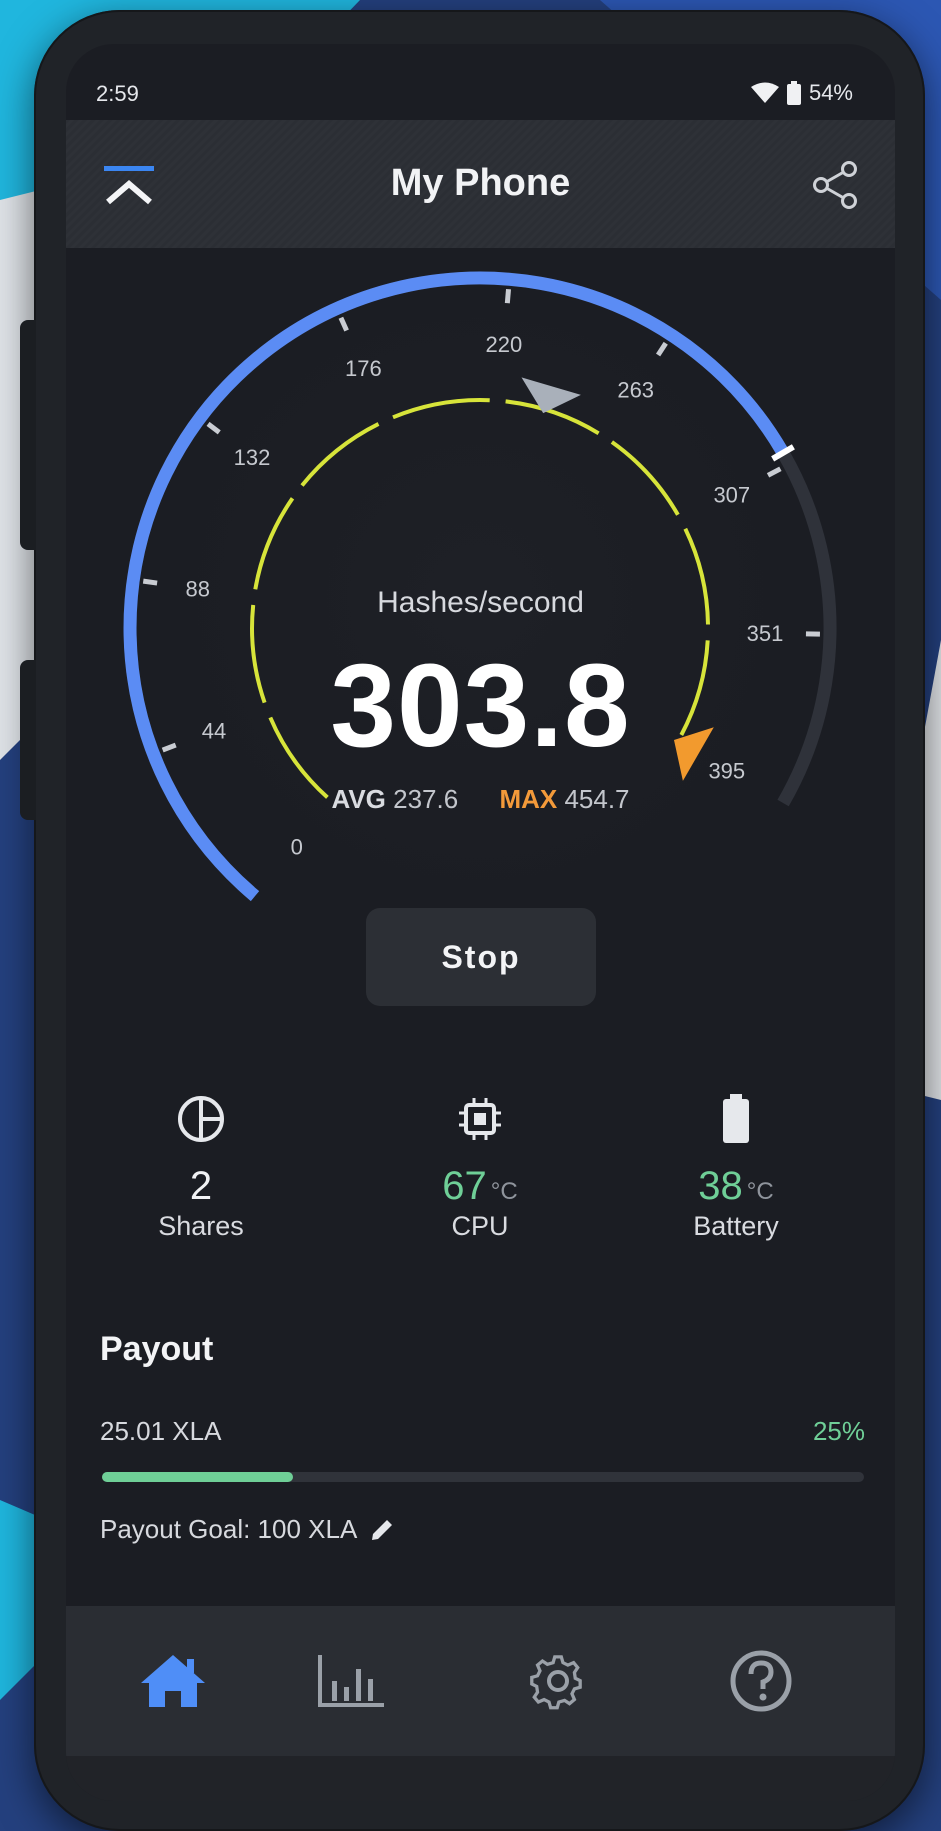 The image size is (941, 1831). I want to click on nav-stats, so click(351, 1681).